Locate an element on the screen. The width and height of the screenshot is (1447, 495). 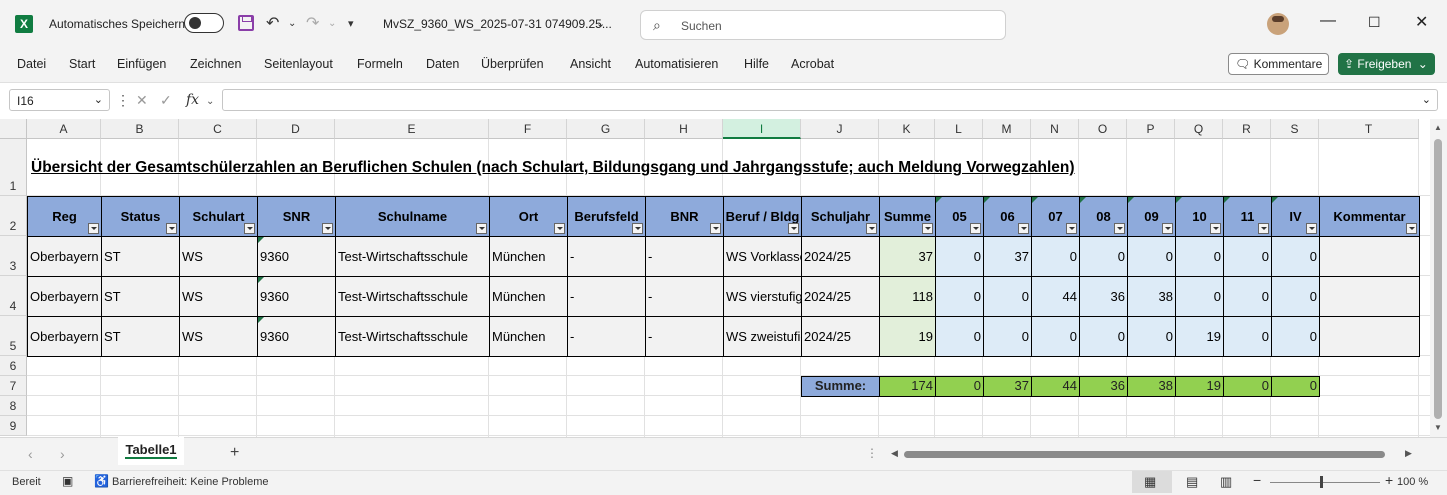
expand-formula-icon: ⌄ is located at coordinates (1426, 99).